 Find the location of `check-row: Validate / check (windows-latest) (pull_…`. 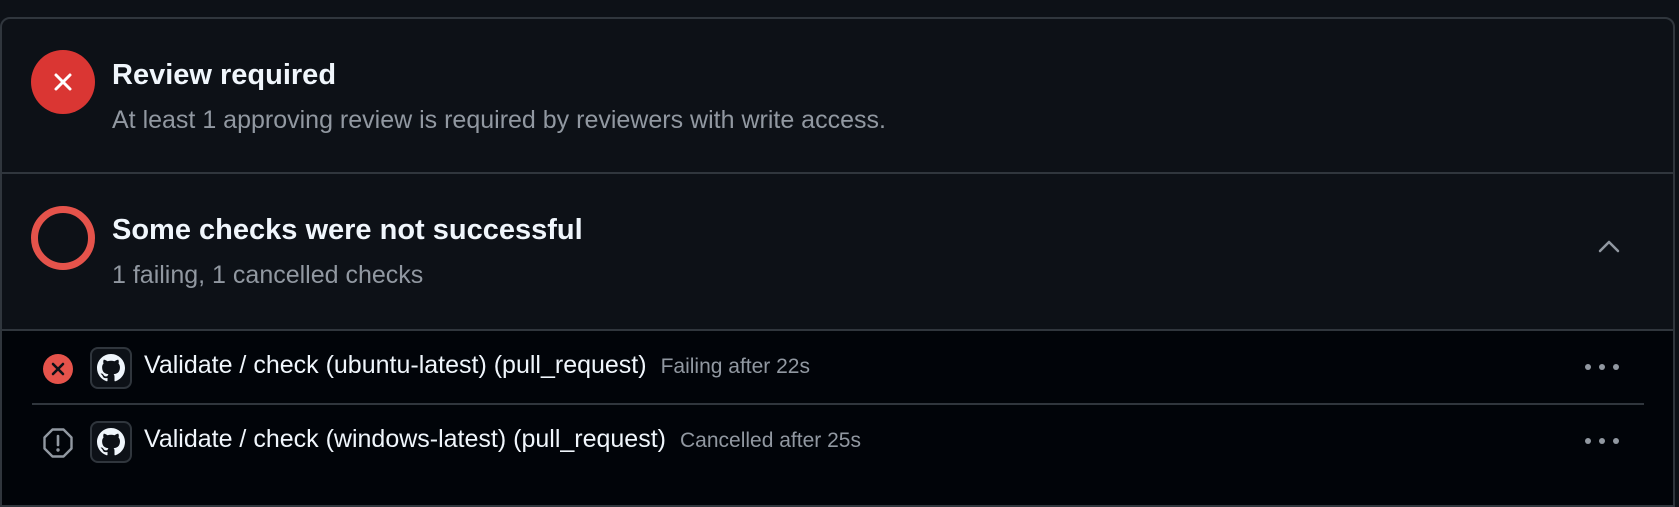

check-row: Validate / check (windows-latest) (pull_… is located at coordinates (838, 442).